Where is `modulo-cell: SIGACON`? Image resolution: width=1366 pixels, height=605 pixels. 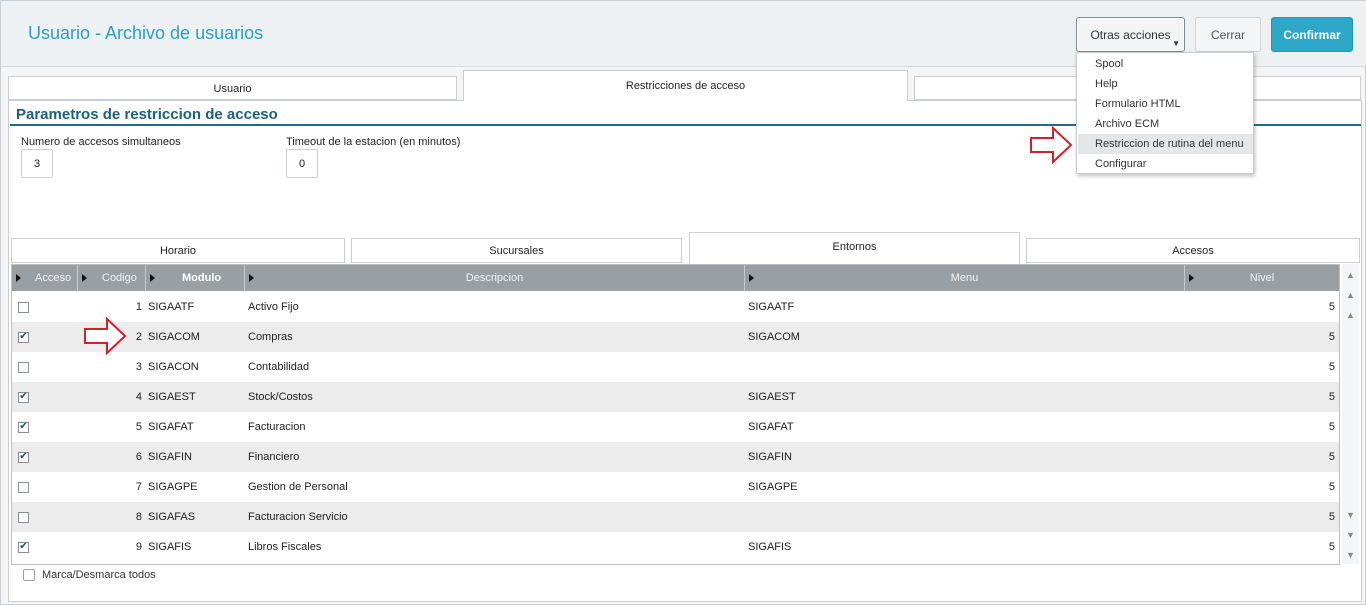
modulo-cell: SIGACON is located at coordinates (173, 367).